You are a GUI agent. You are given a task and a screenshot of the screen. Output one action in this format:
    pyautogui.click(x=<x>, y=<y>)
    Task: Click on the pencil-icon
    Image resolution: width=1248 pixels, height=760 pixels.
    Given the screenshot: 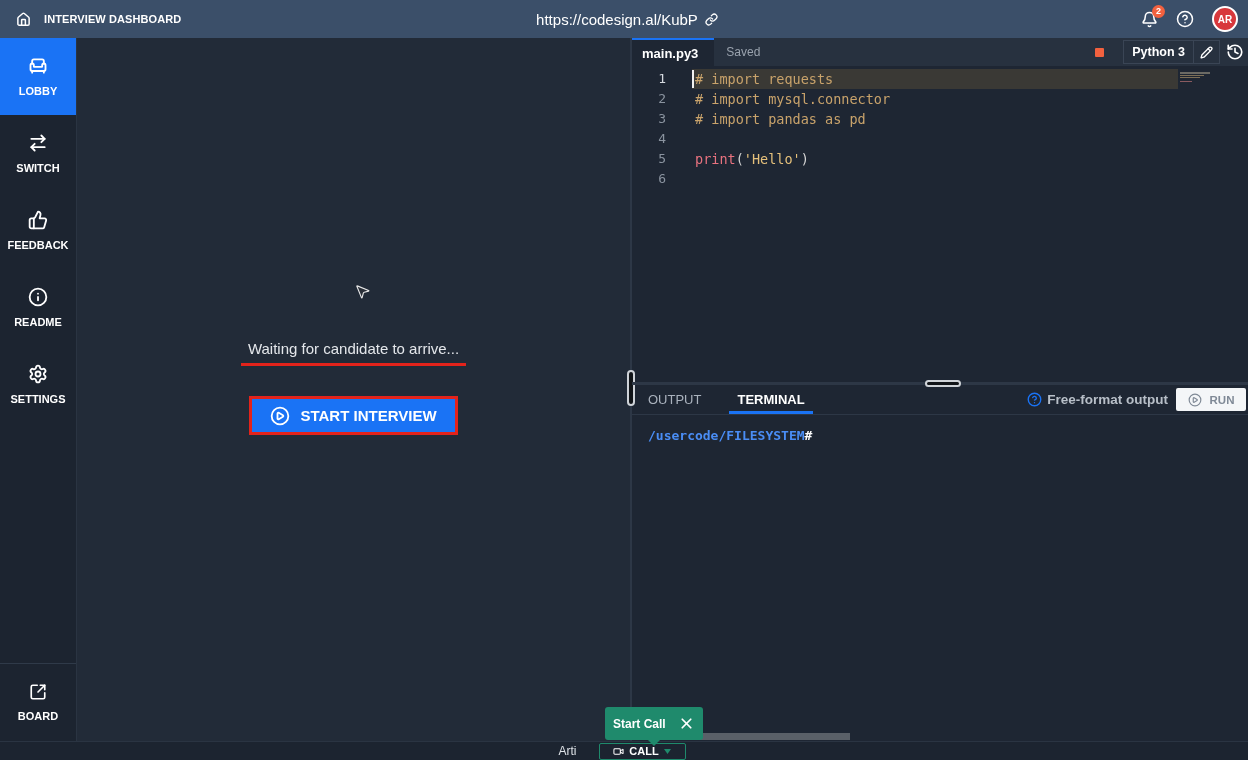 What is the action you would take?
    pyautogui.click(x=1206, y=52)
    